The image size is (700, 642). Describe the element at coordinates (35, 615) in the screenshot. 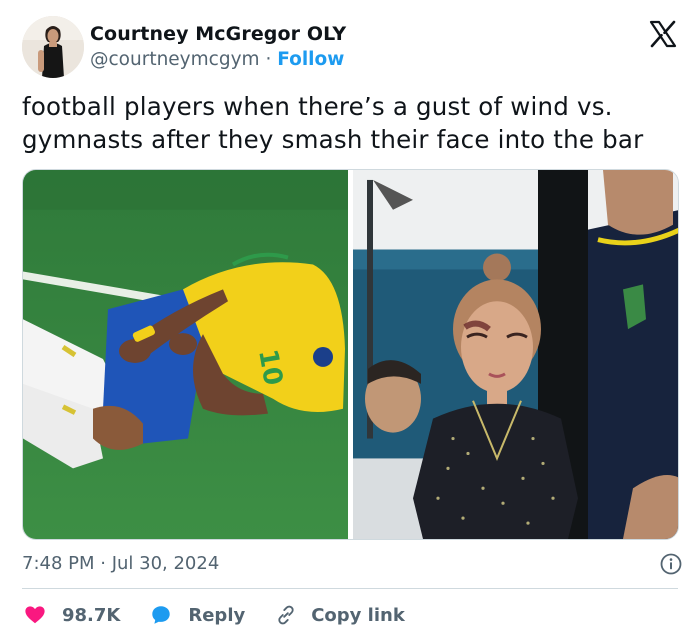

I see `heart-icon` at that location.